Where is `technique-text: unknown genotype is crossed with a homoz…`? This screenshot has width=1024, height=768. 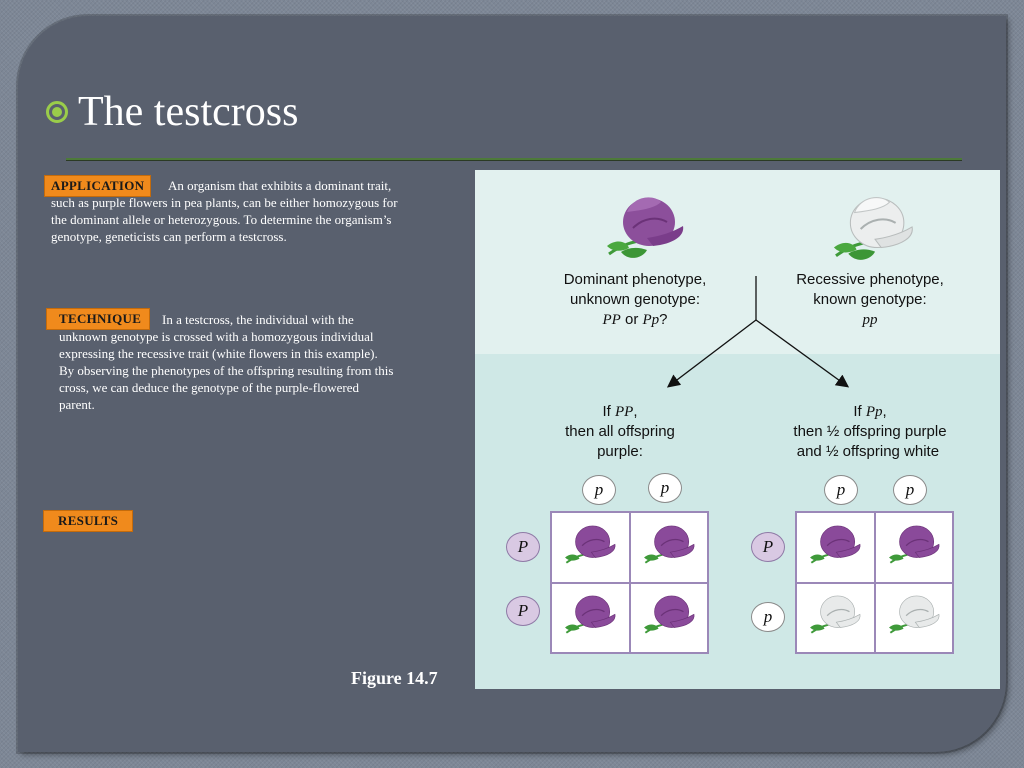 technique-text: unknown genotype is crossed with a homoz… is located at coordinates (269, 370).